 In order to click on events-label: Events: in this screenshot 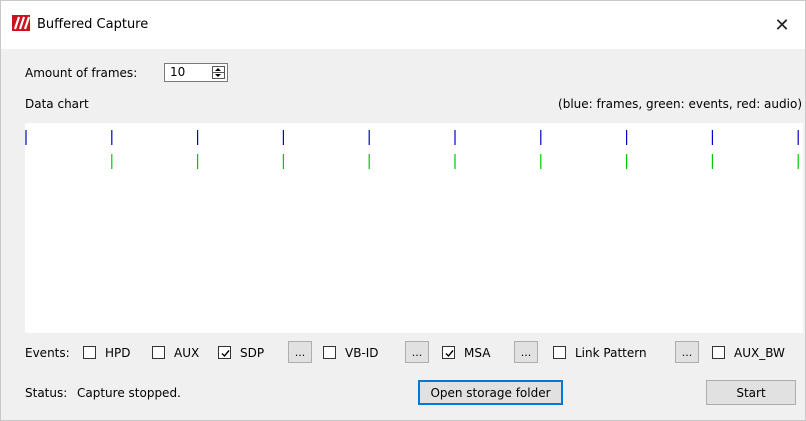, I will do `click(47, 353)`.